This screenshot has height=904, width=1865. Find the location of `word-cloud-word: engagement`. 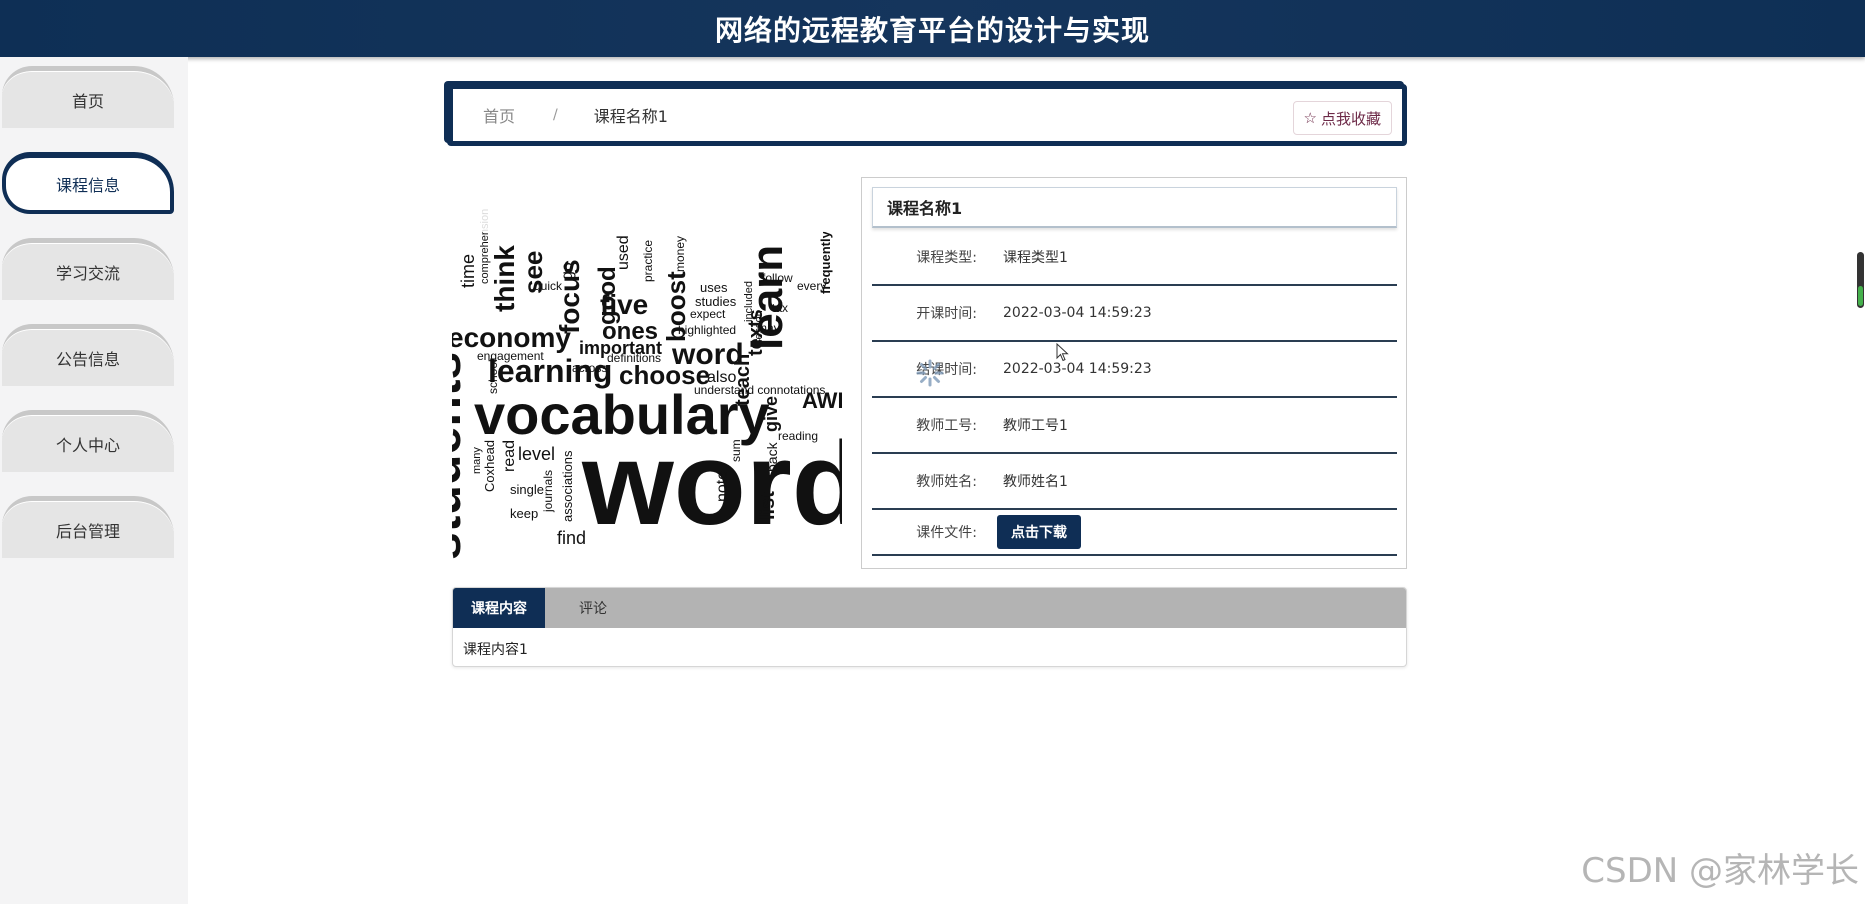

word-cloud-word: engagement is located at coordinates (510, 356).